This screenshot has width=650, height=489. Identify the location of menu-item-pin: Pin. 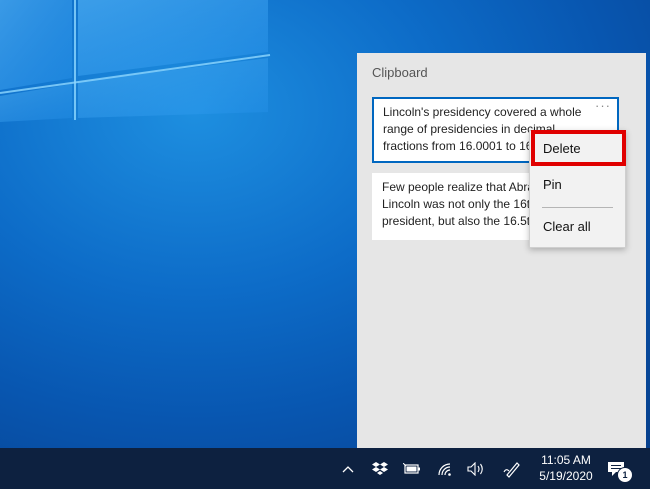
(552, 184).